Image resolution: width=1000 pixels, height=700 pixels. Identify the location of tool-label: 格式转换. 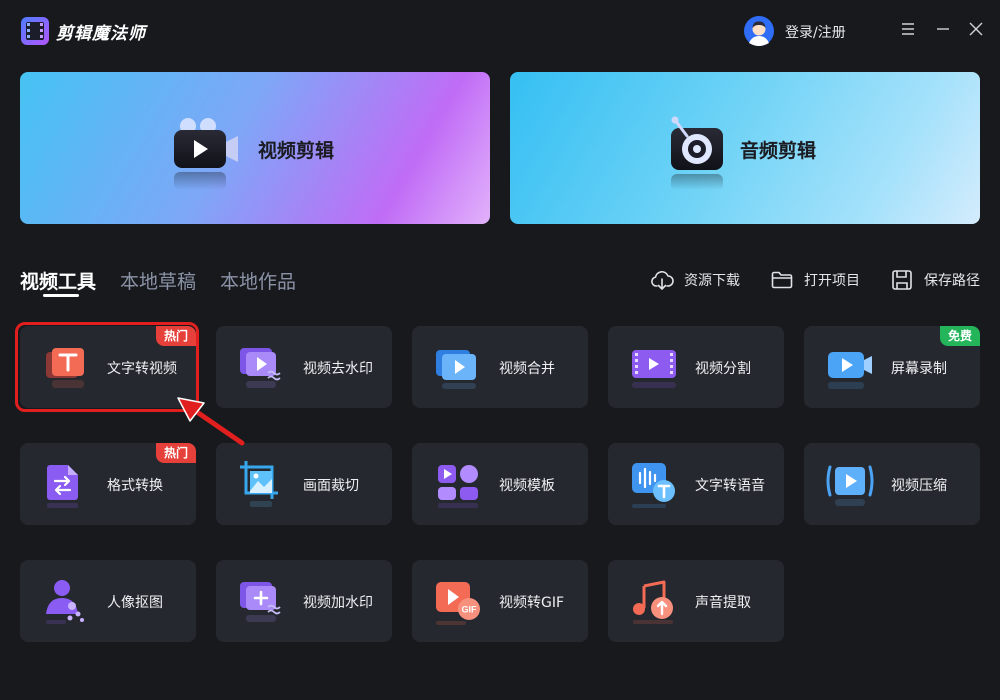
(135, 486).